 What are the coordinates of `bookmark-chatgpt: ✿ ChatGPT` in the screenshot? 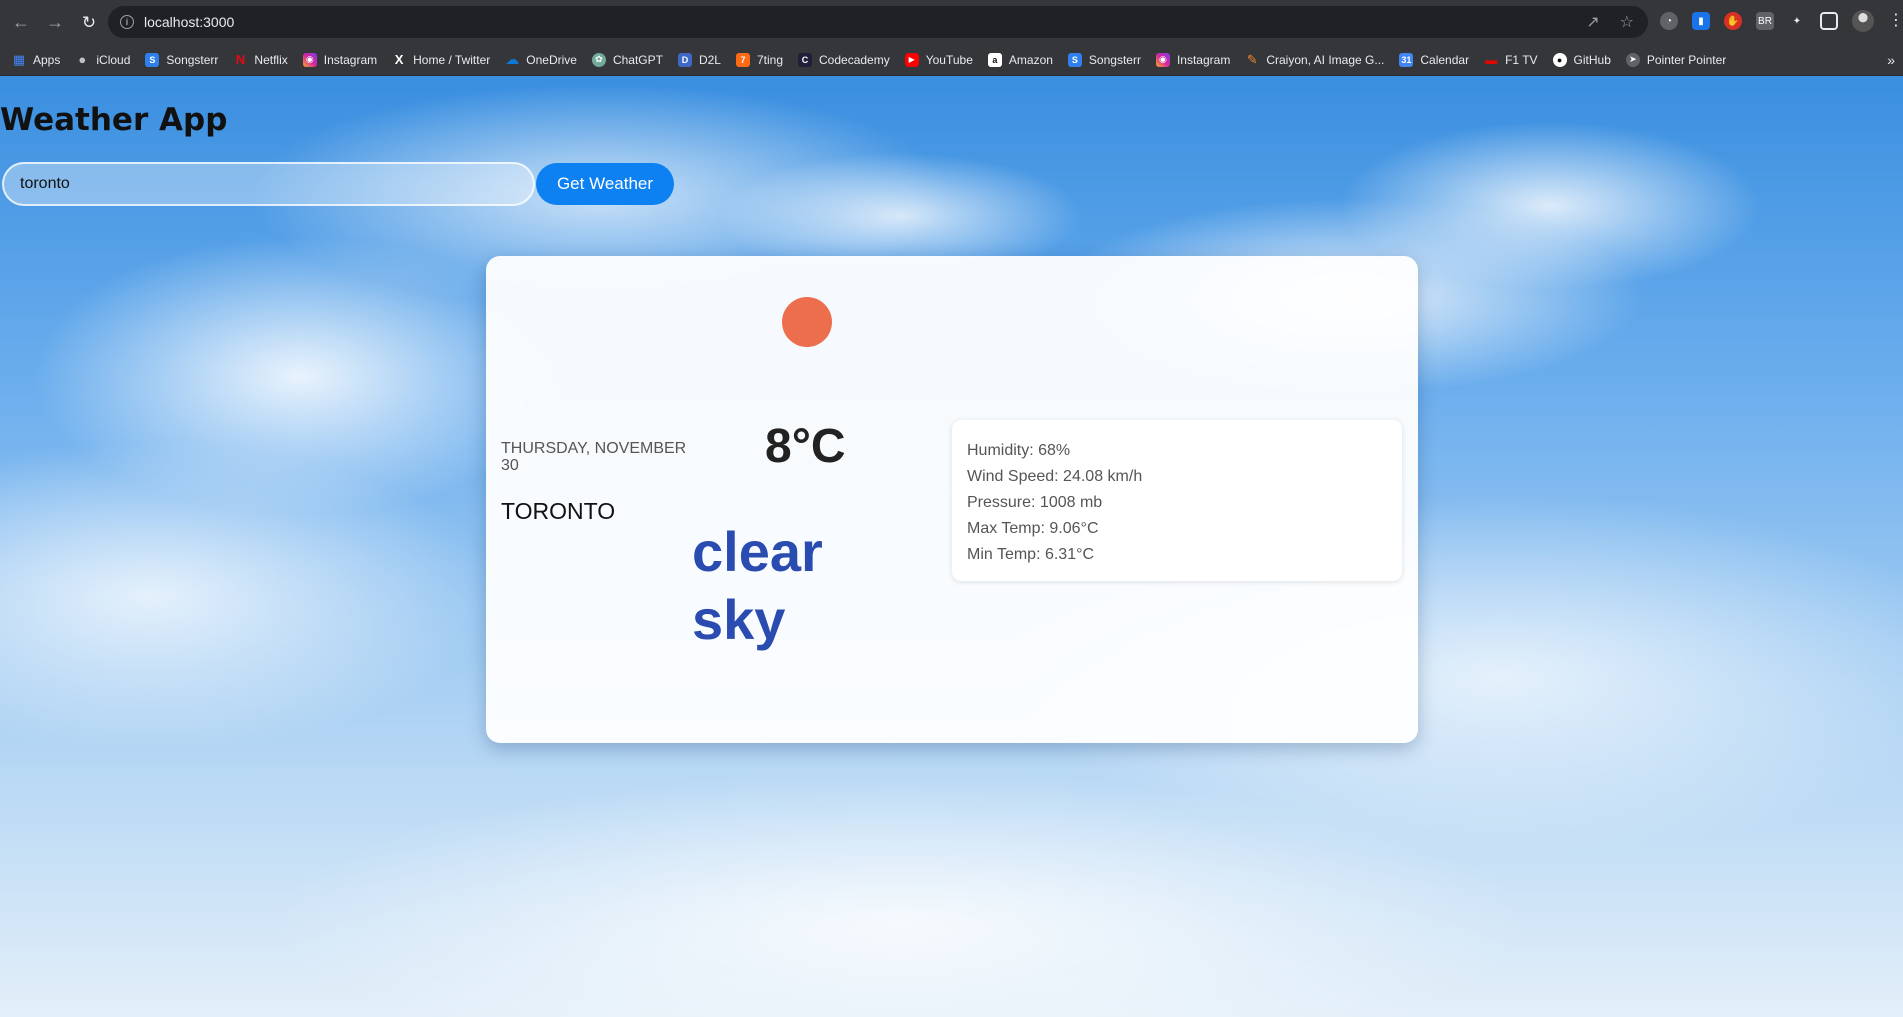 It's located at (627, 59).